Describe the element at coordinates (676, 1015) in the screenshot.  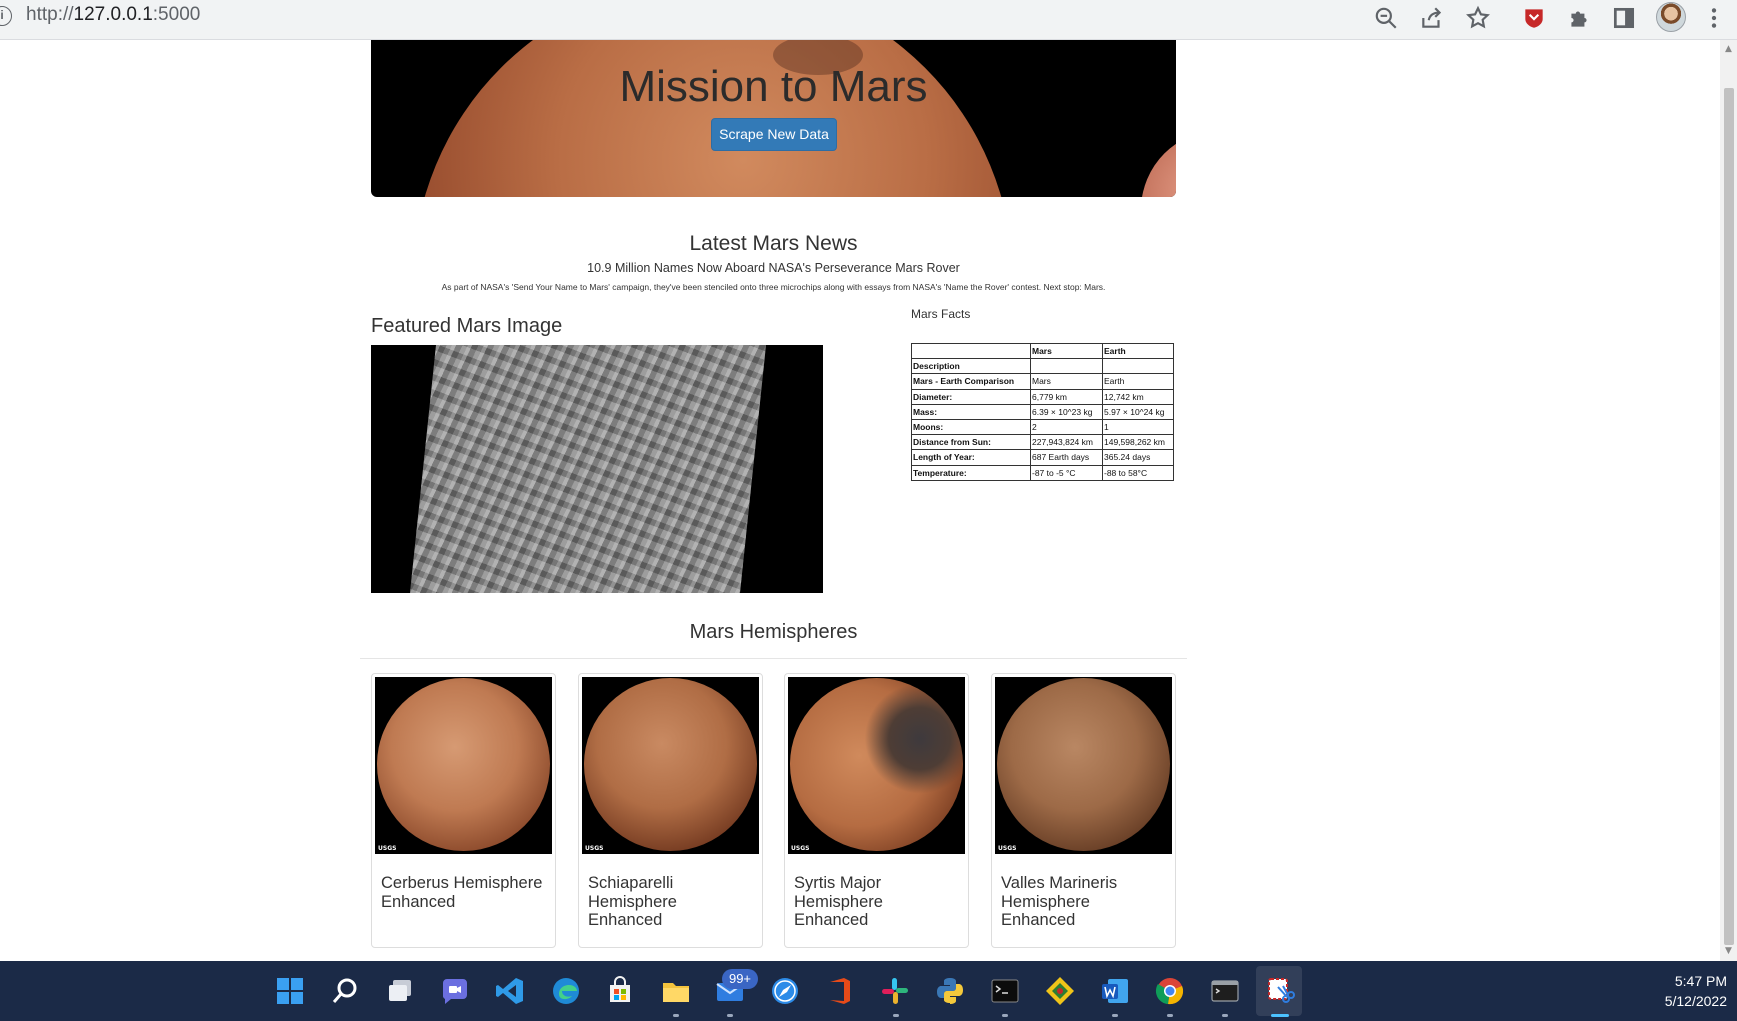
I see `file-explorer-running-indicator` at that location.